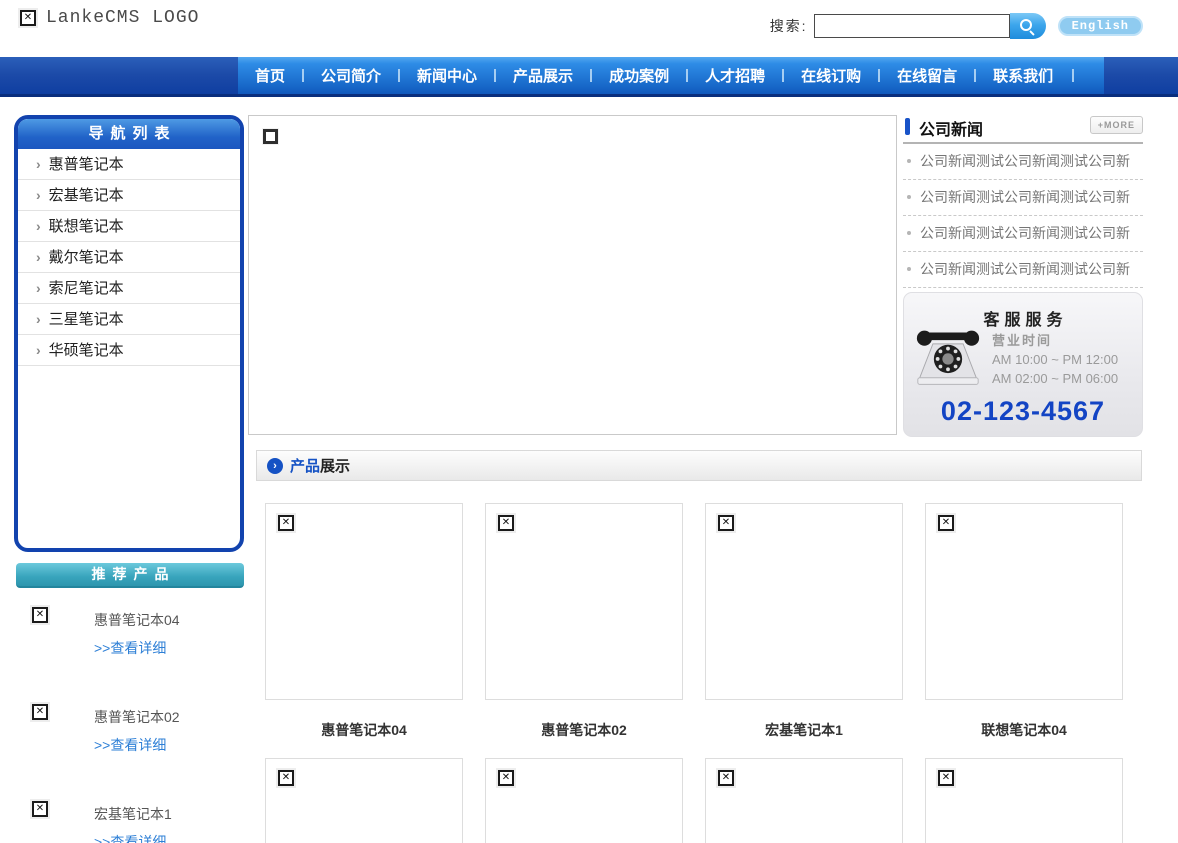  I want to click on recommended-product: 惠普笔记本02 >>查看详细, so click(130, 740).